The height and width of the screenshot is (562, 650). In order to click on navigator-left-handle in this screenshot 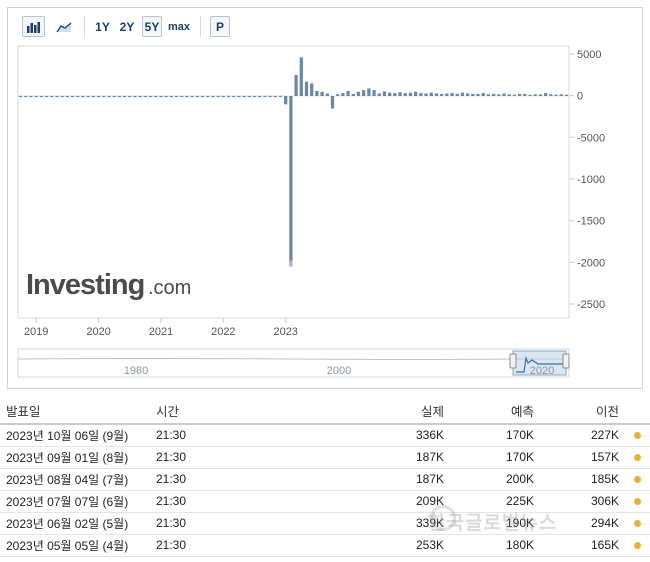, I will do `click(513, 361)`.